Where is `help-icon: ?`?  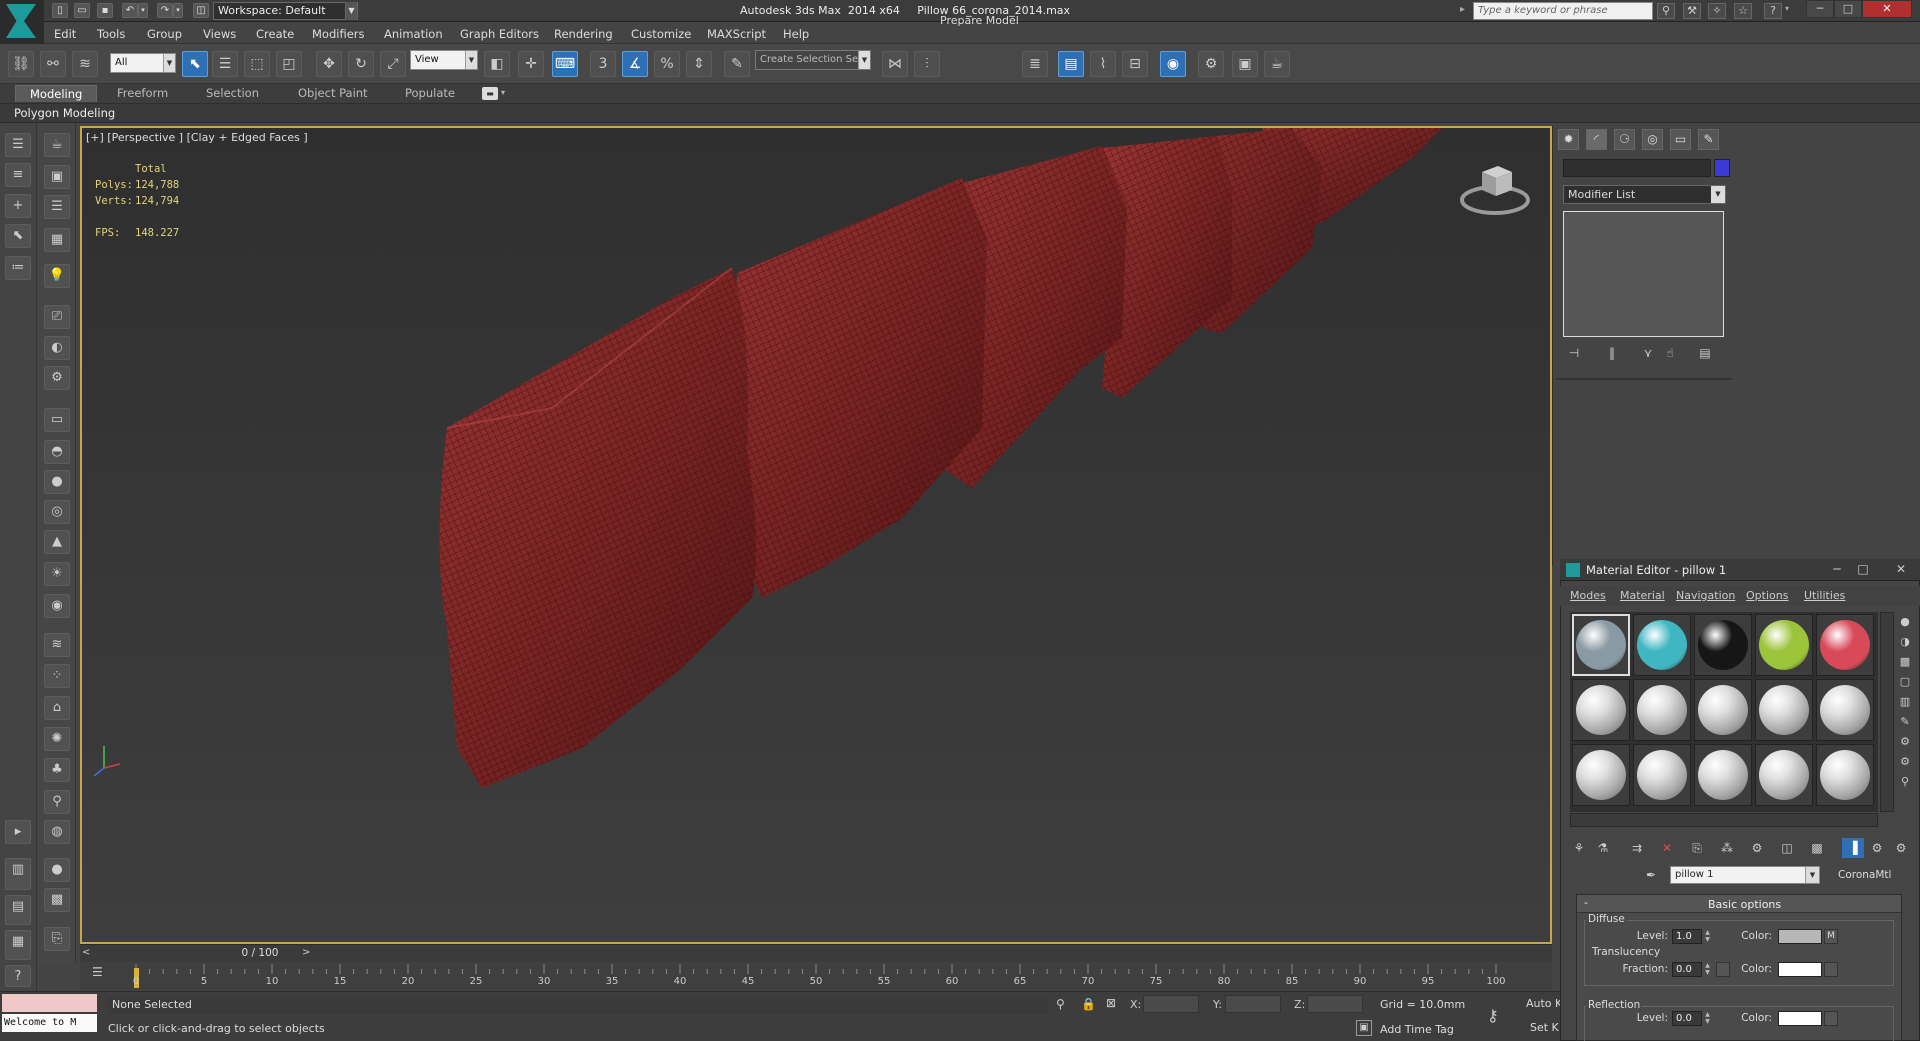
help-icon: ? is located at coordinates (1773, 11).